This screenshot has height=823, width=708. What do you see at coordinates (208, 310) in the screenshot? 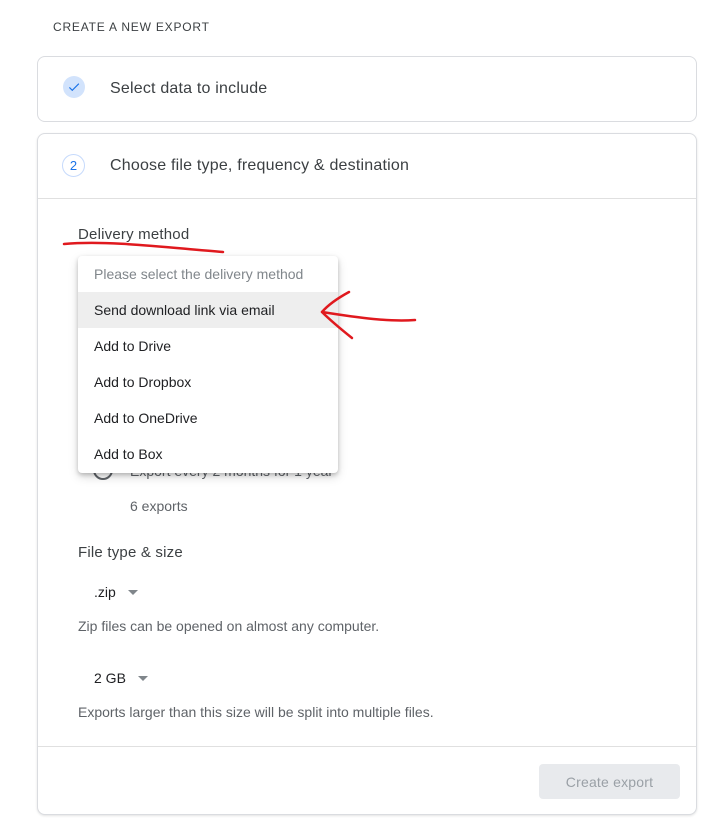
I see `menu-item-email-link: Send download link via email` at bounding box center [208, 310].